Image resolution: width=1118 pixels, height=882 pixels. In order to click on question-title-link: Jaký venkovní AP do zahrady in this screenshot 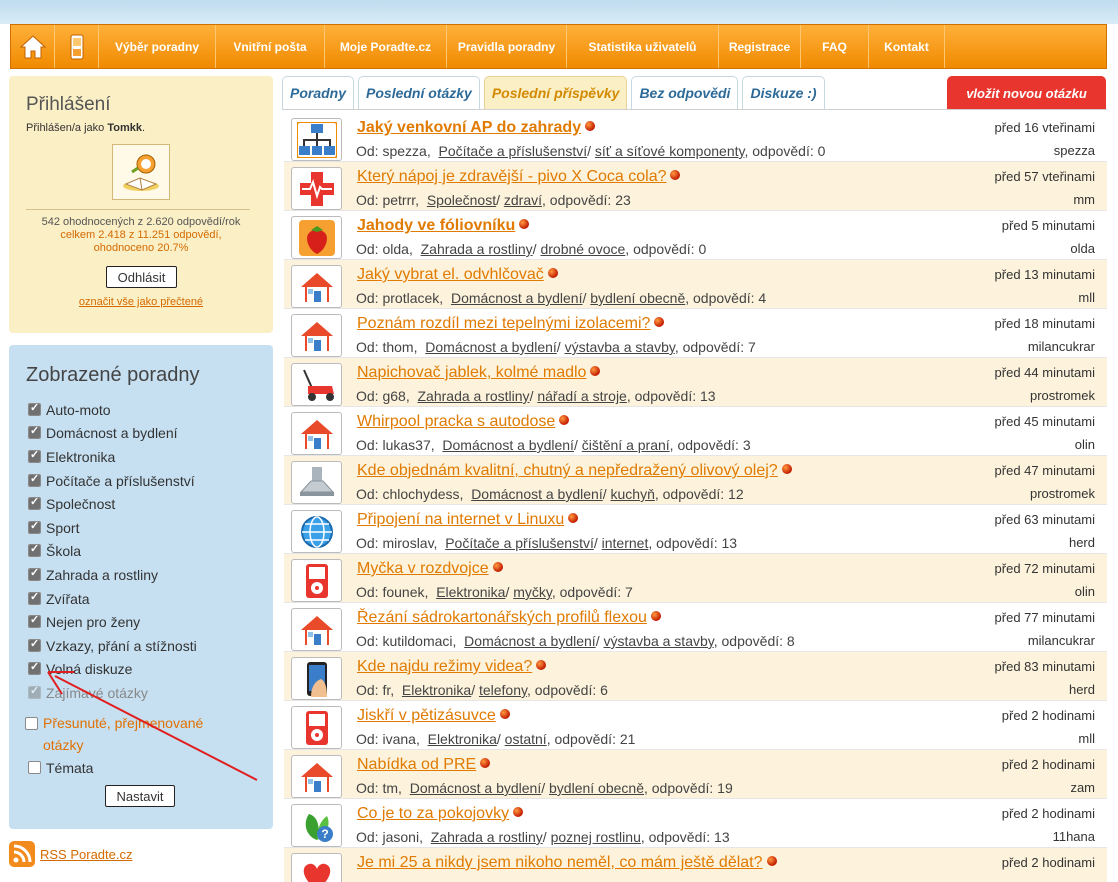, I will do `click(476, 128)`.